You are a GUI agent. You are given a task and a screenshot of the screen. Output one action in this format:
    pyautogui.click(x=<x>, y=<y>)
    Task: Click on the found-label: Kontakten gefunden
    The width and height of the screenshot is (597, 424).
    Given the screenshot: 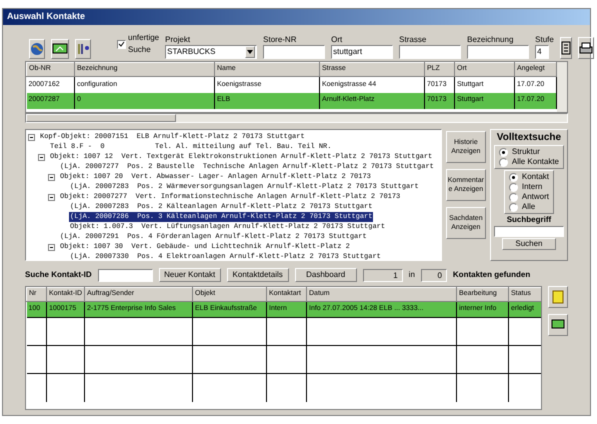 What is the action you would take?
    pyautogui.click(x=491, y=275)
    